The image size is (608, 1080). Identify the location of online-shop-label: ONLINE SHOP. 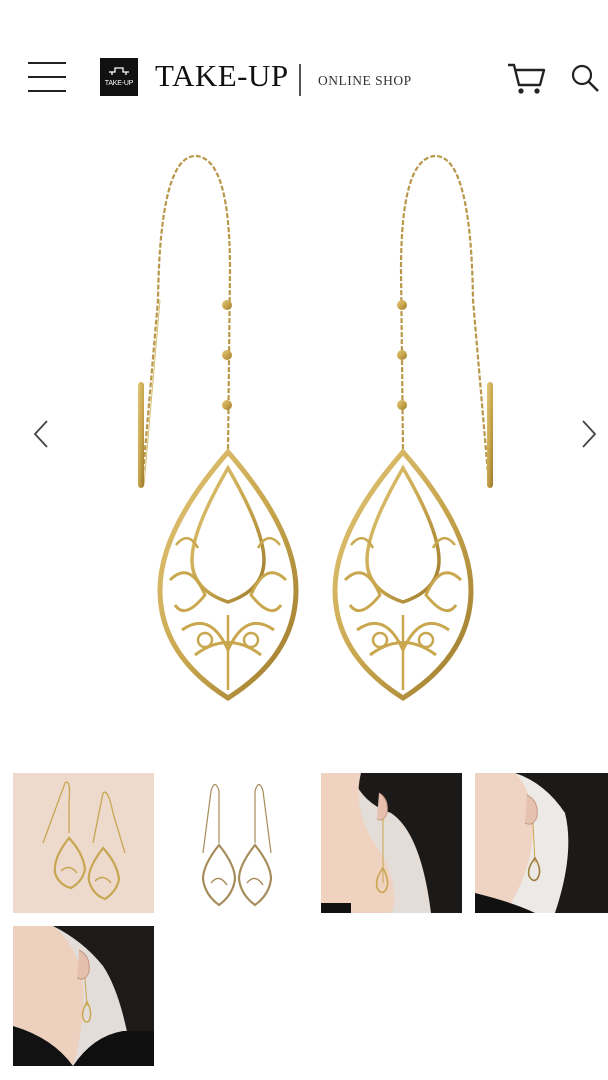
(365, 80).